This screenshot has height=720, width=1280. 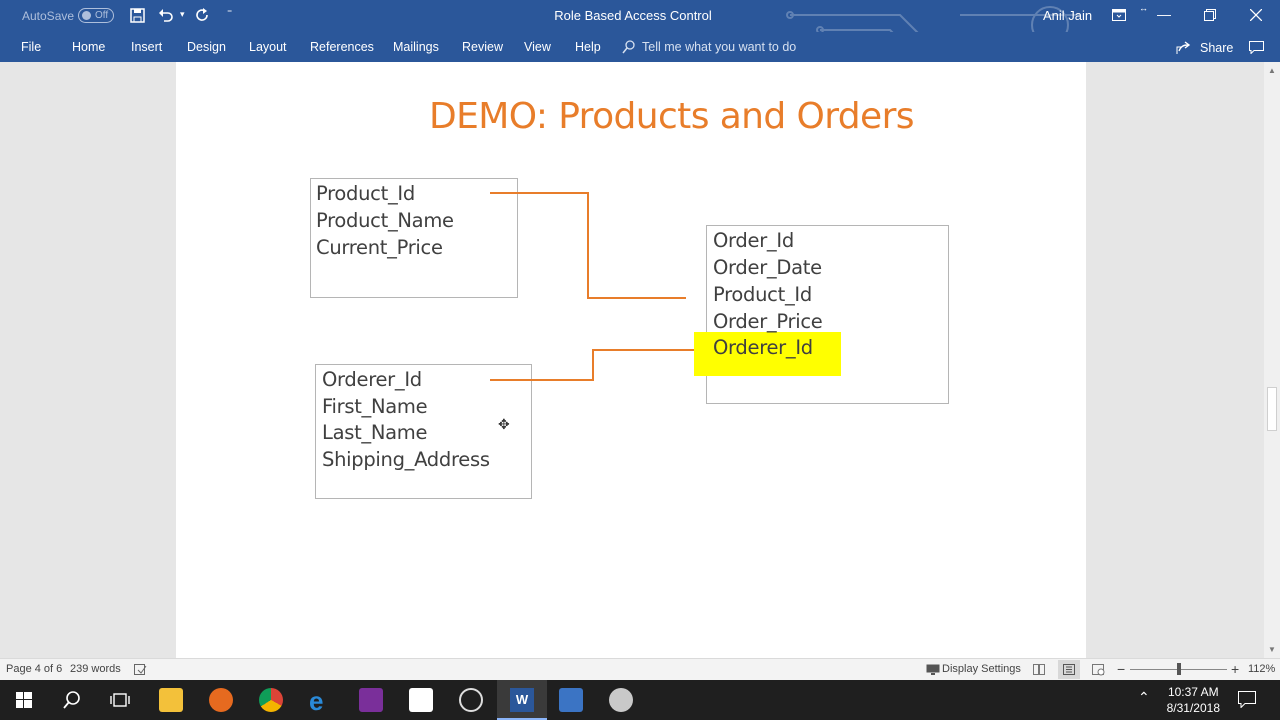 What do you see at coordinates (95, 669) in the screenshot?
I see `word-count: 239 words` at bounding box center [95, 669].